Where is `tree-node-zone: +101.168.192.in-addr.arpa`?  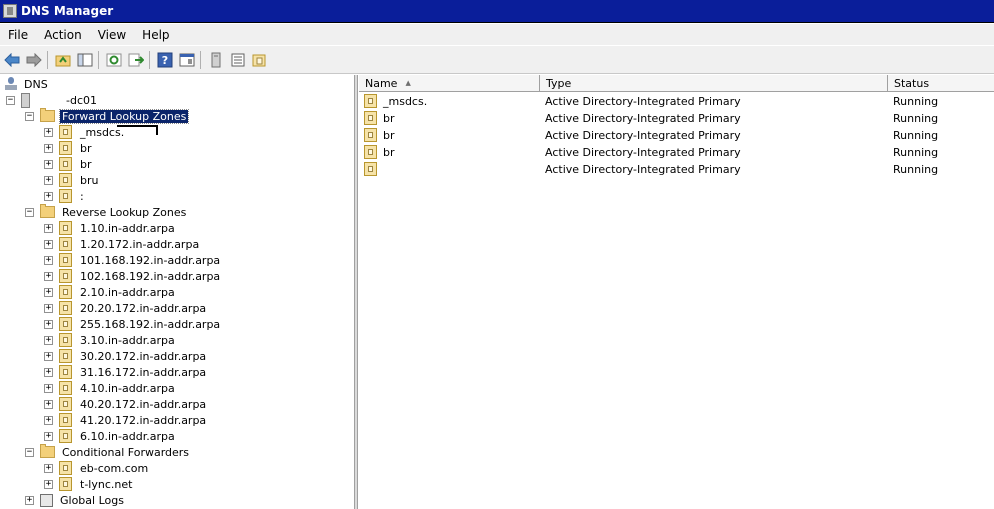 tree-node-zone: +101.168.192.in-addr.arpa is located at coordinates (133, 260).